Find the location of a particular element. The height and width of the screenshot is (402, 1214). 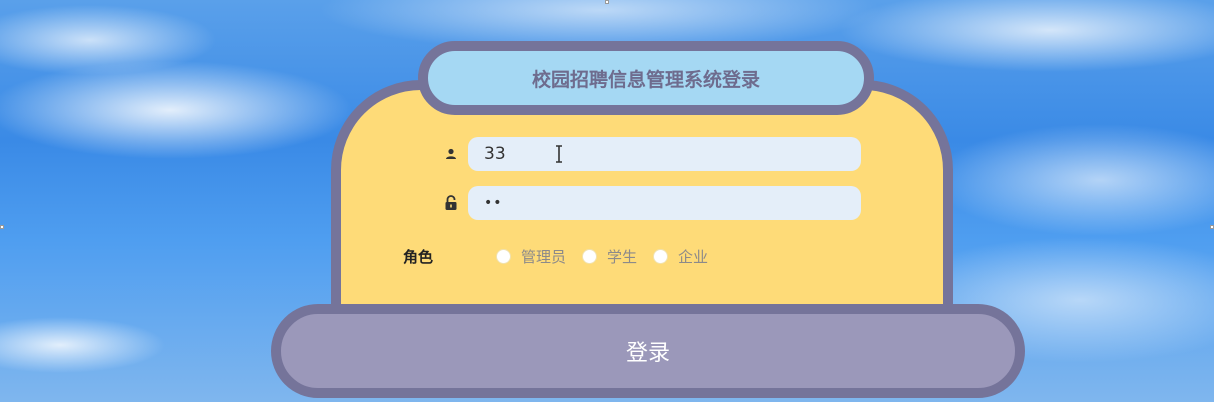

role-option-company: 企业 is located at coordinates (680, 256).